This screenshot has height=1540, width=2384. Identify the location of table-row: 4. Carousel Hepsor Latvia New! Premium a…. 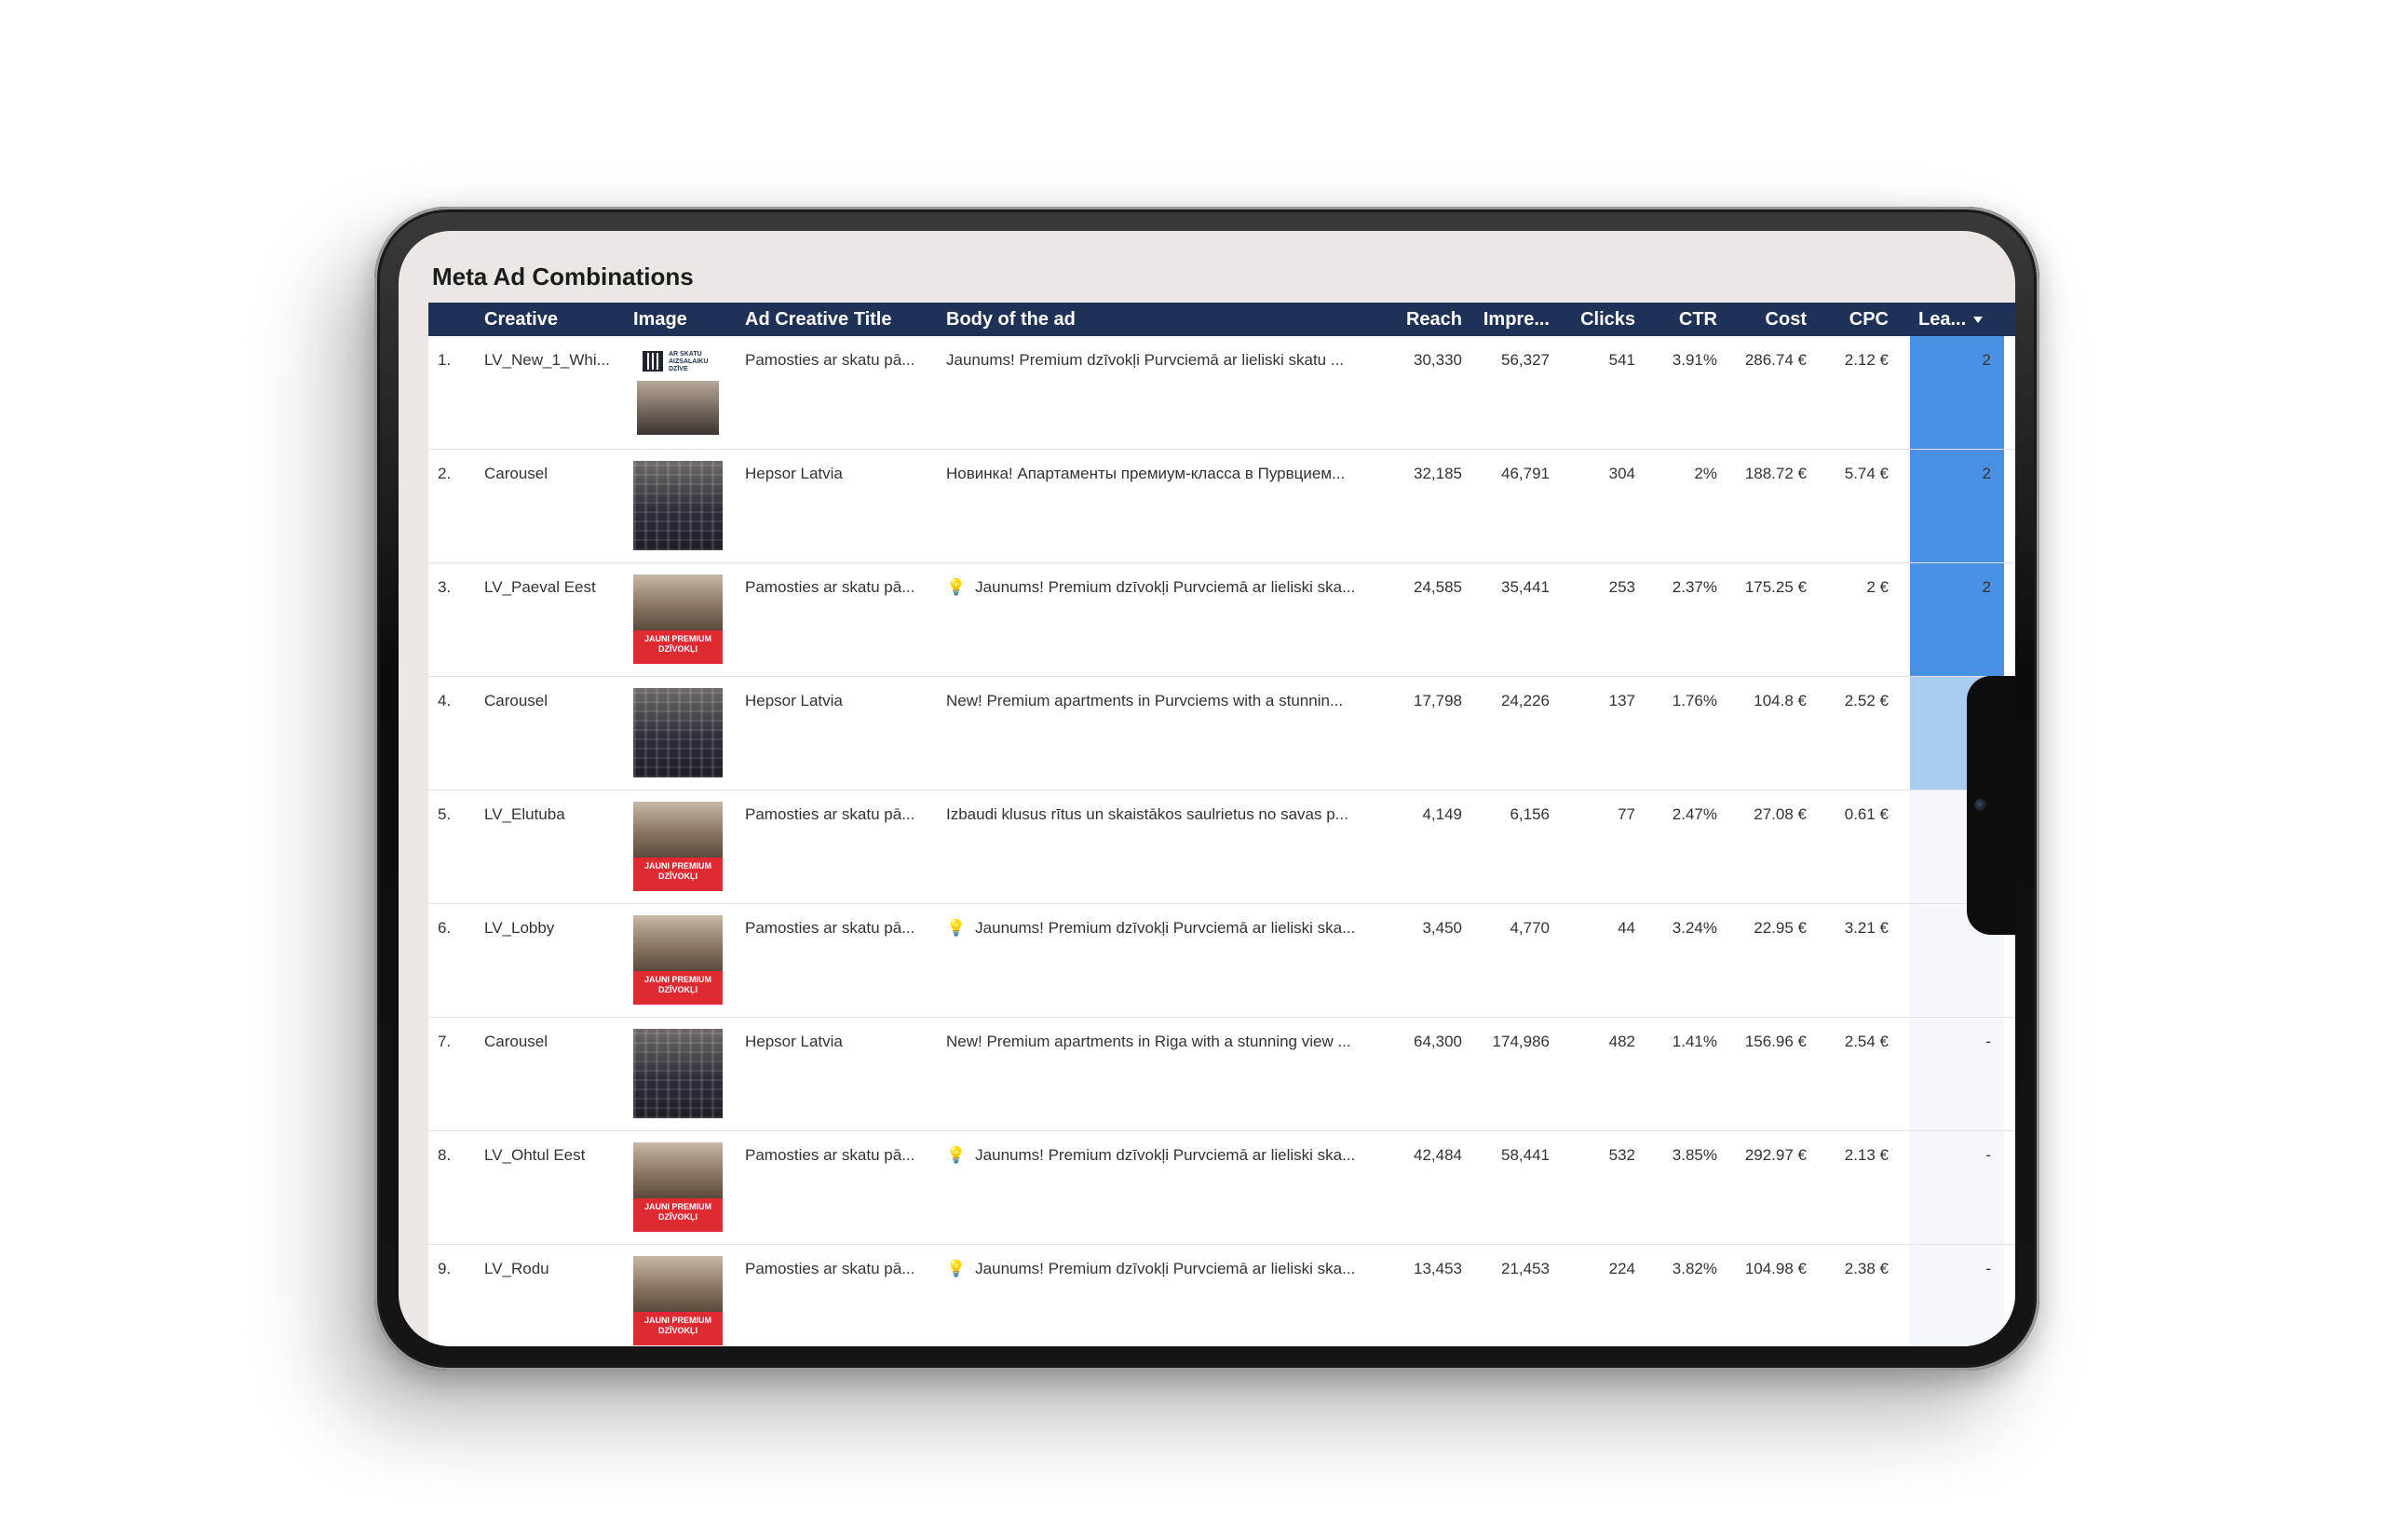
(1222, 734).